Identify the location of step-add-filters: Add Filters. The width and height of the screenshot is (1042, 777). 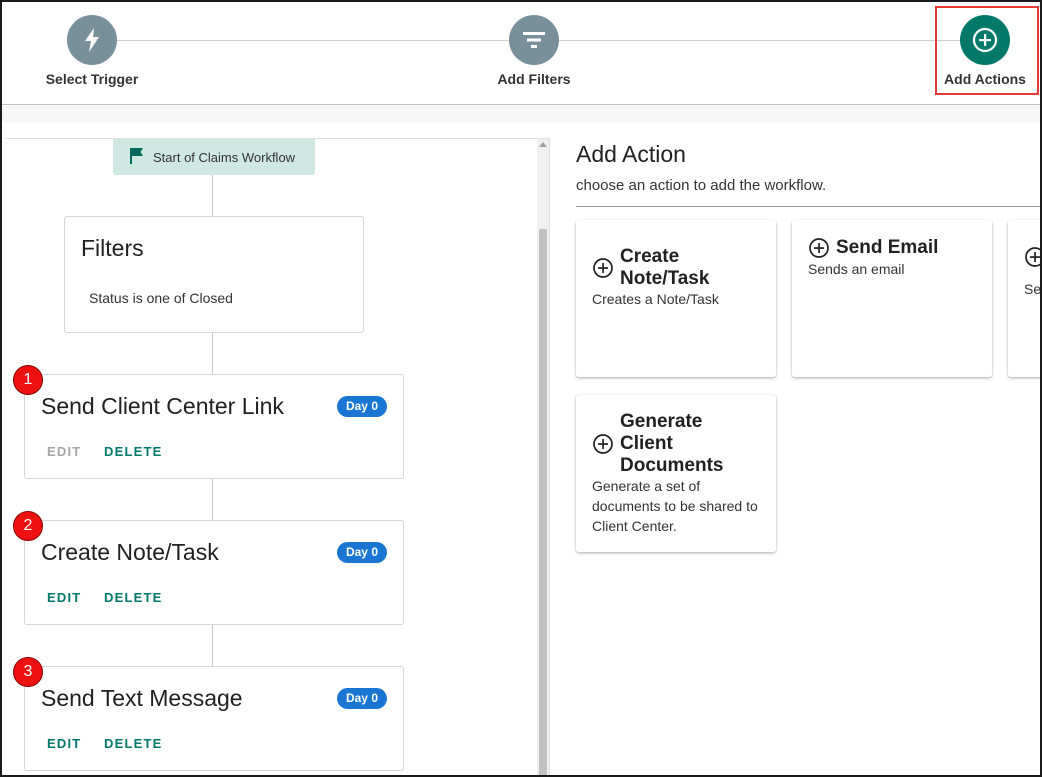
(534, 51).